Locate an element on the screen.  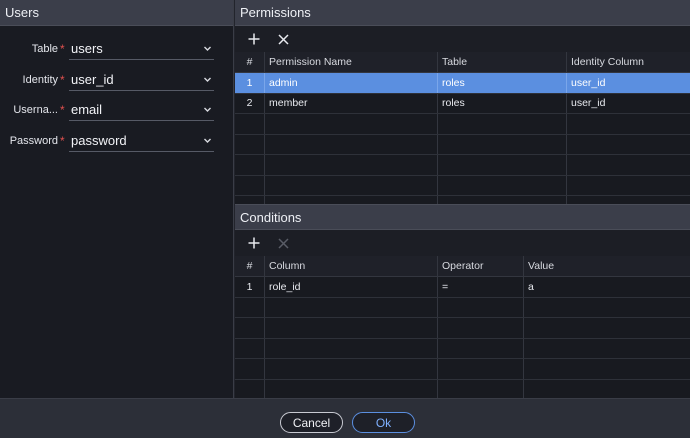
identity-field-label: Identity is located at coordinates (40, 80).